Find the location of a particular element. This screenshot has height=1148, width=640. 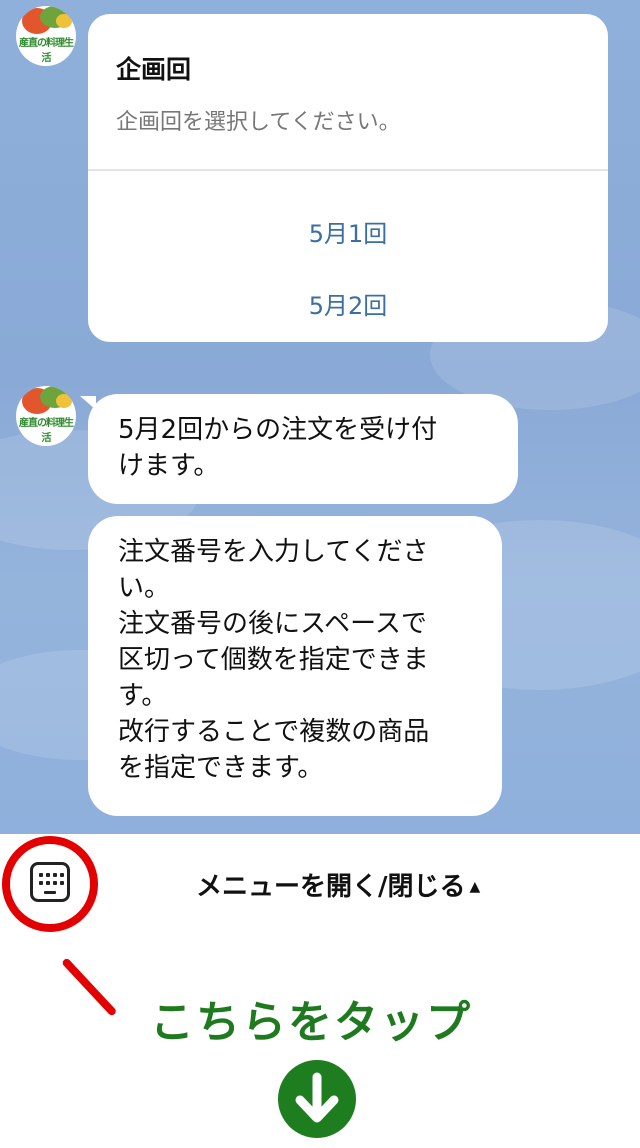

tap-instruction-text: こちらをタップ is located at coordinates (311, 1022).